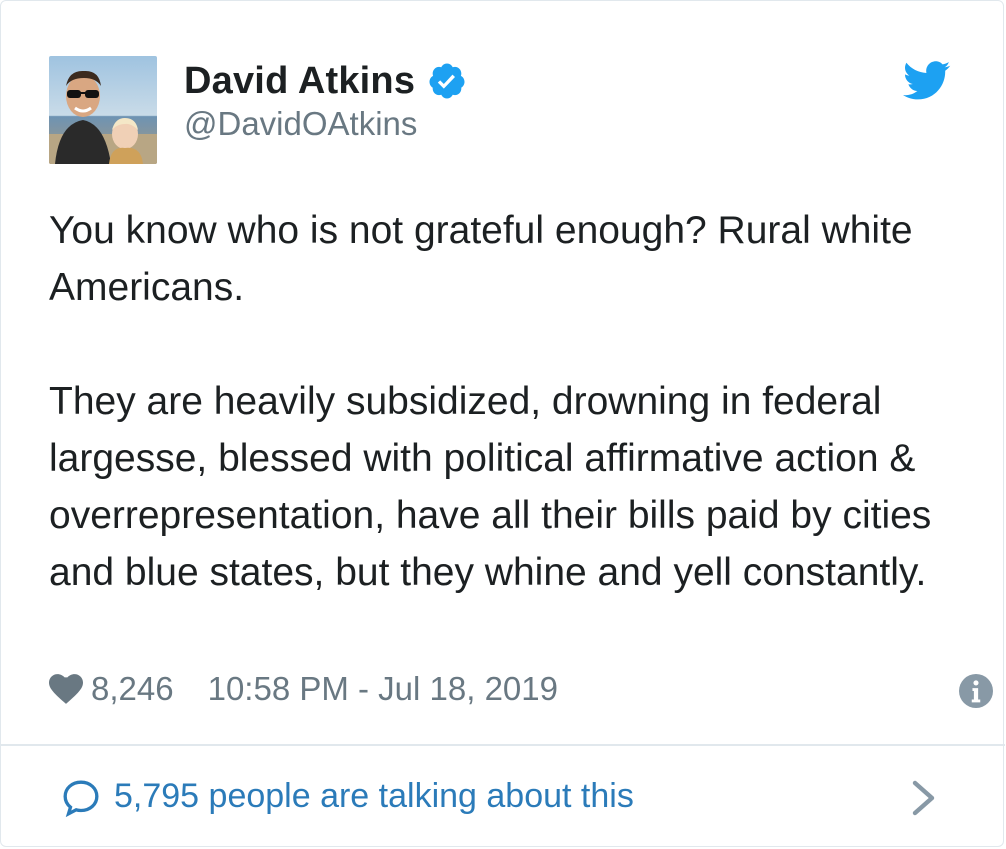 Image resolution: width=1006 pixels, height=849 pixels. Describe the element at coordinates (374, 796) in the screenshot. I see `talking-text: 5,795 people are talking about this` at that location.